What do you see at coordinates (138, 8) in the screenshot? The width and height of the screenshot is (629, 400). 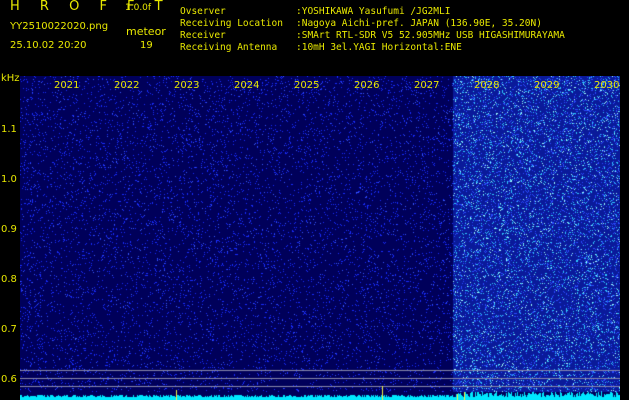 I see `app-version: 1.0.0f` at bounding box center [138, 8].